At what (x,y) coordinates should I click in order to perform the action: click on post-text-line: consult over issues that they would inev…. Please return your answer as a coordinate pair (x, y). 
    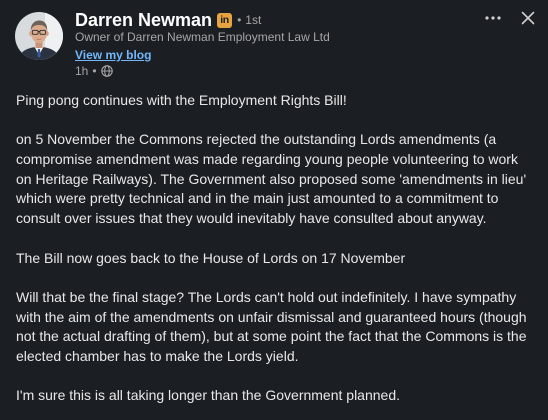
    Looking at the image, I should click on (251, 218).